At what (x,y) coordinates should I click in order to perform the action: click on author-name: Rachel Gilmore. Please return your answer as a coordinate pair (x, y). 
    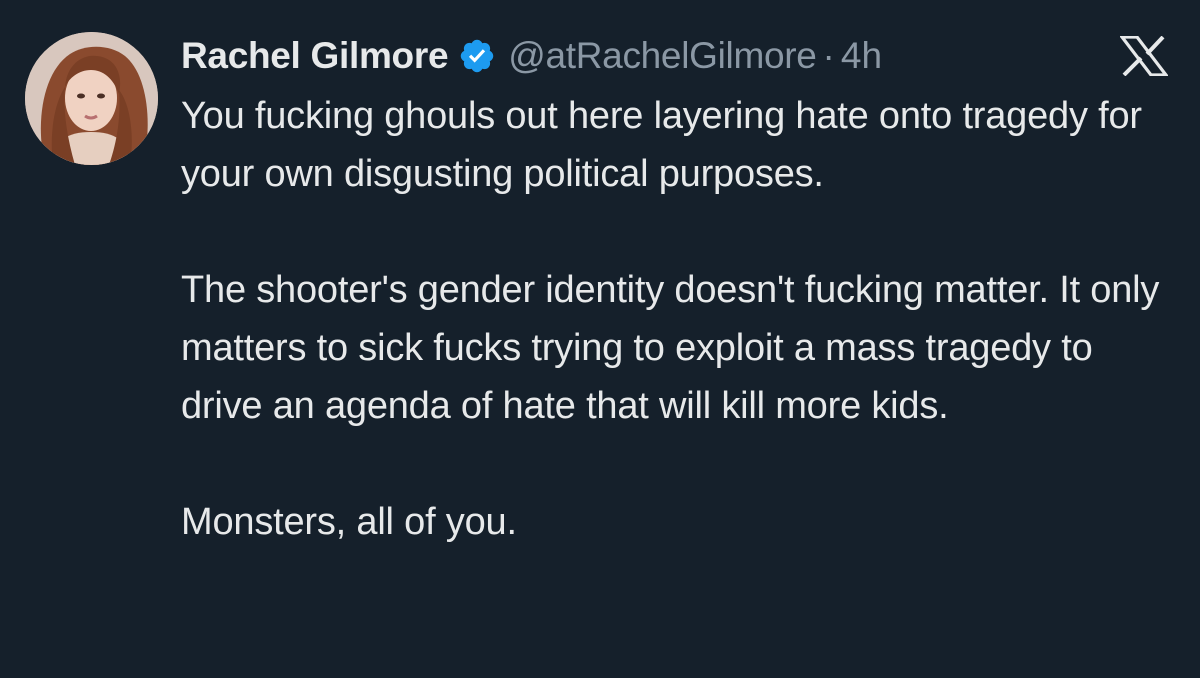
    Looking at the image, I should click on (315, 56).